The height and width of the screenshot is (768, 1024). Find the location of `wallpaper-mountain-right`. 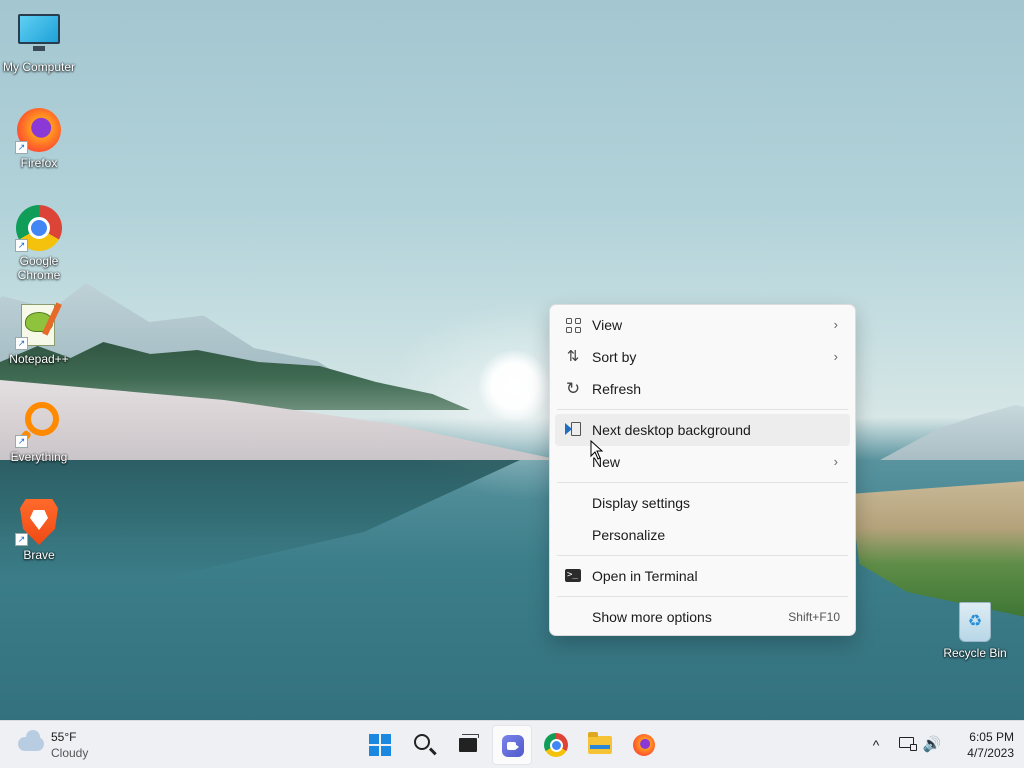

wallpaper-mountain-right is located at coordinates (952, 432).